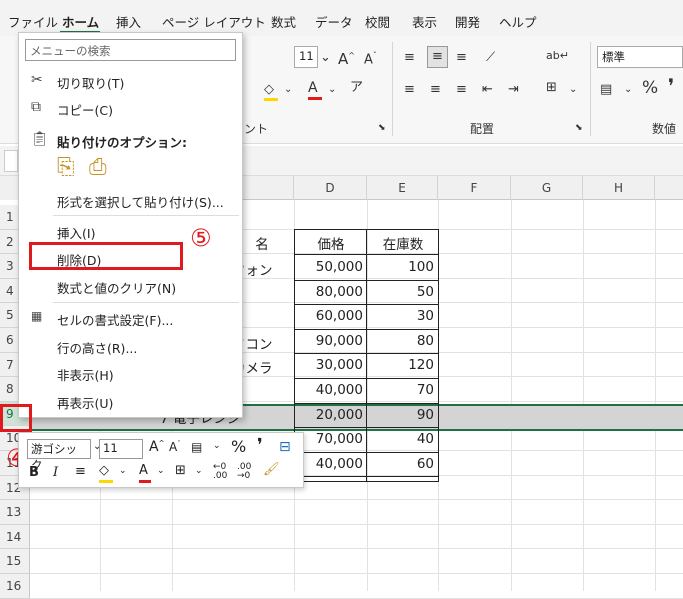 Image resolution: width=683 pixels, height=599 pixels. I want to click on stock-cell: 60, so click(403, 464).